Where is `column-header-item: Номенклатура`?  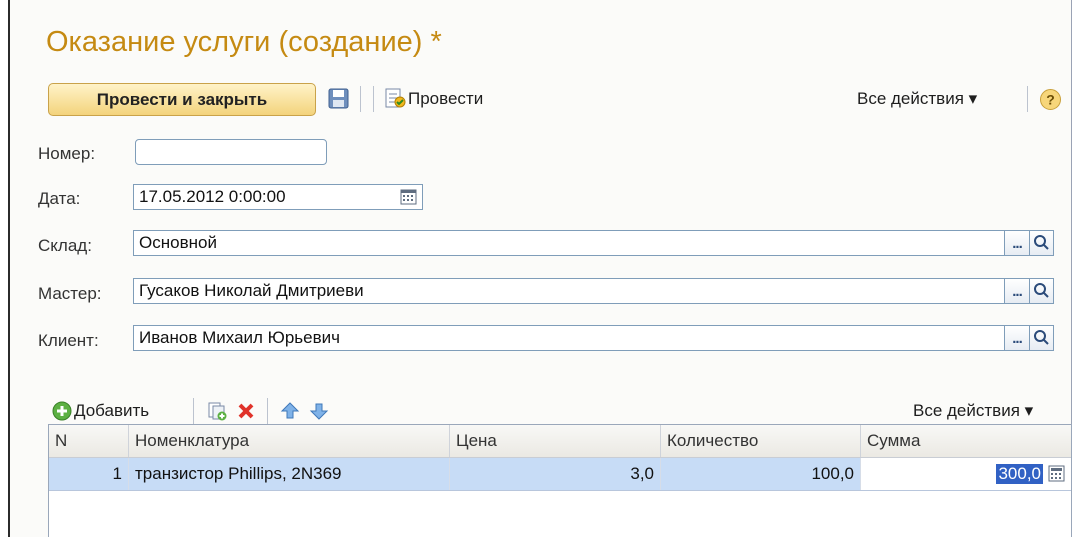
column-header-item: Номенклатура is located at coordinates (289, 441).